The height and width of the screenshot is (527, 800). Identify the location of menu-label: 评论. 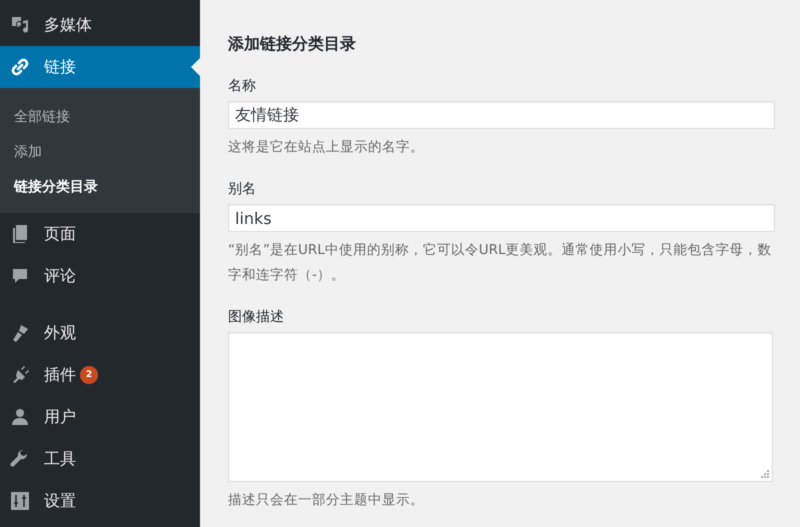
(60, 276).